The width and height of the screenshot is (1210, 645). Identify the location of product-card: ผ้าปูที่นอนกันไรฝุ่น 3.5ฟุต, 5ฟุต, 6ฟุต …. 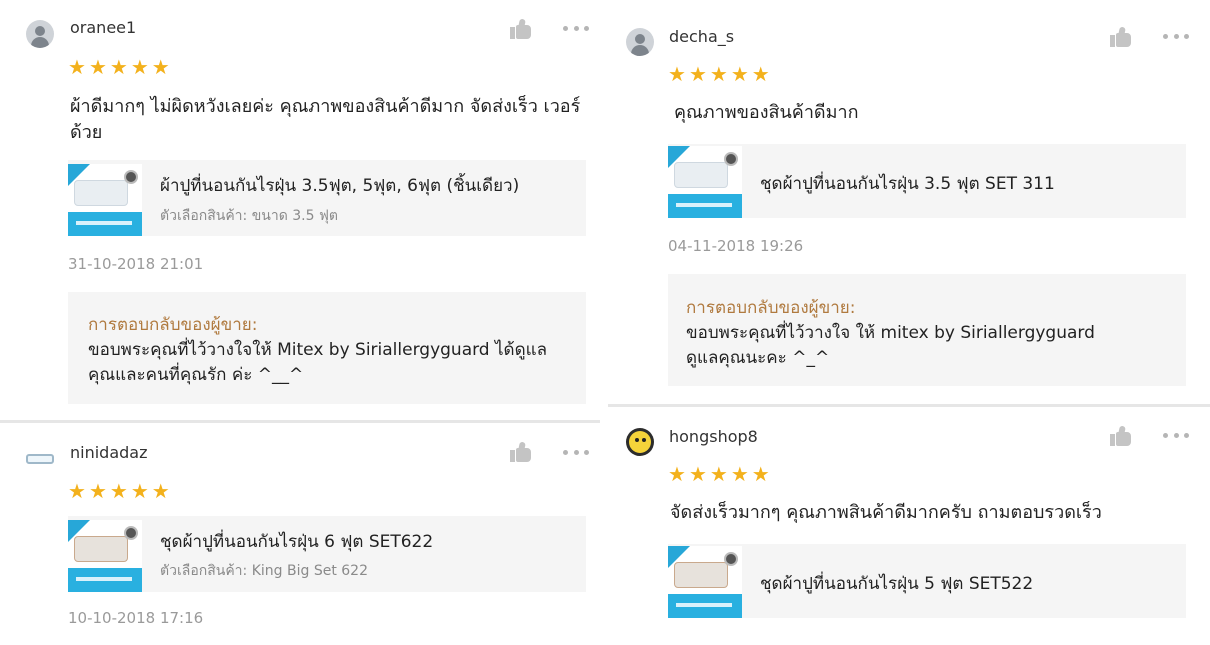
(327, 198).